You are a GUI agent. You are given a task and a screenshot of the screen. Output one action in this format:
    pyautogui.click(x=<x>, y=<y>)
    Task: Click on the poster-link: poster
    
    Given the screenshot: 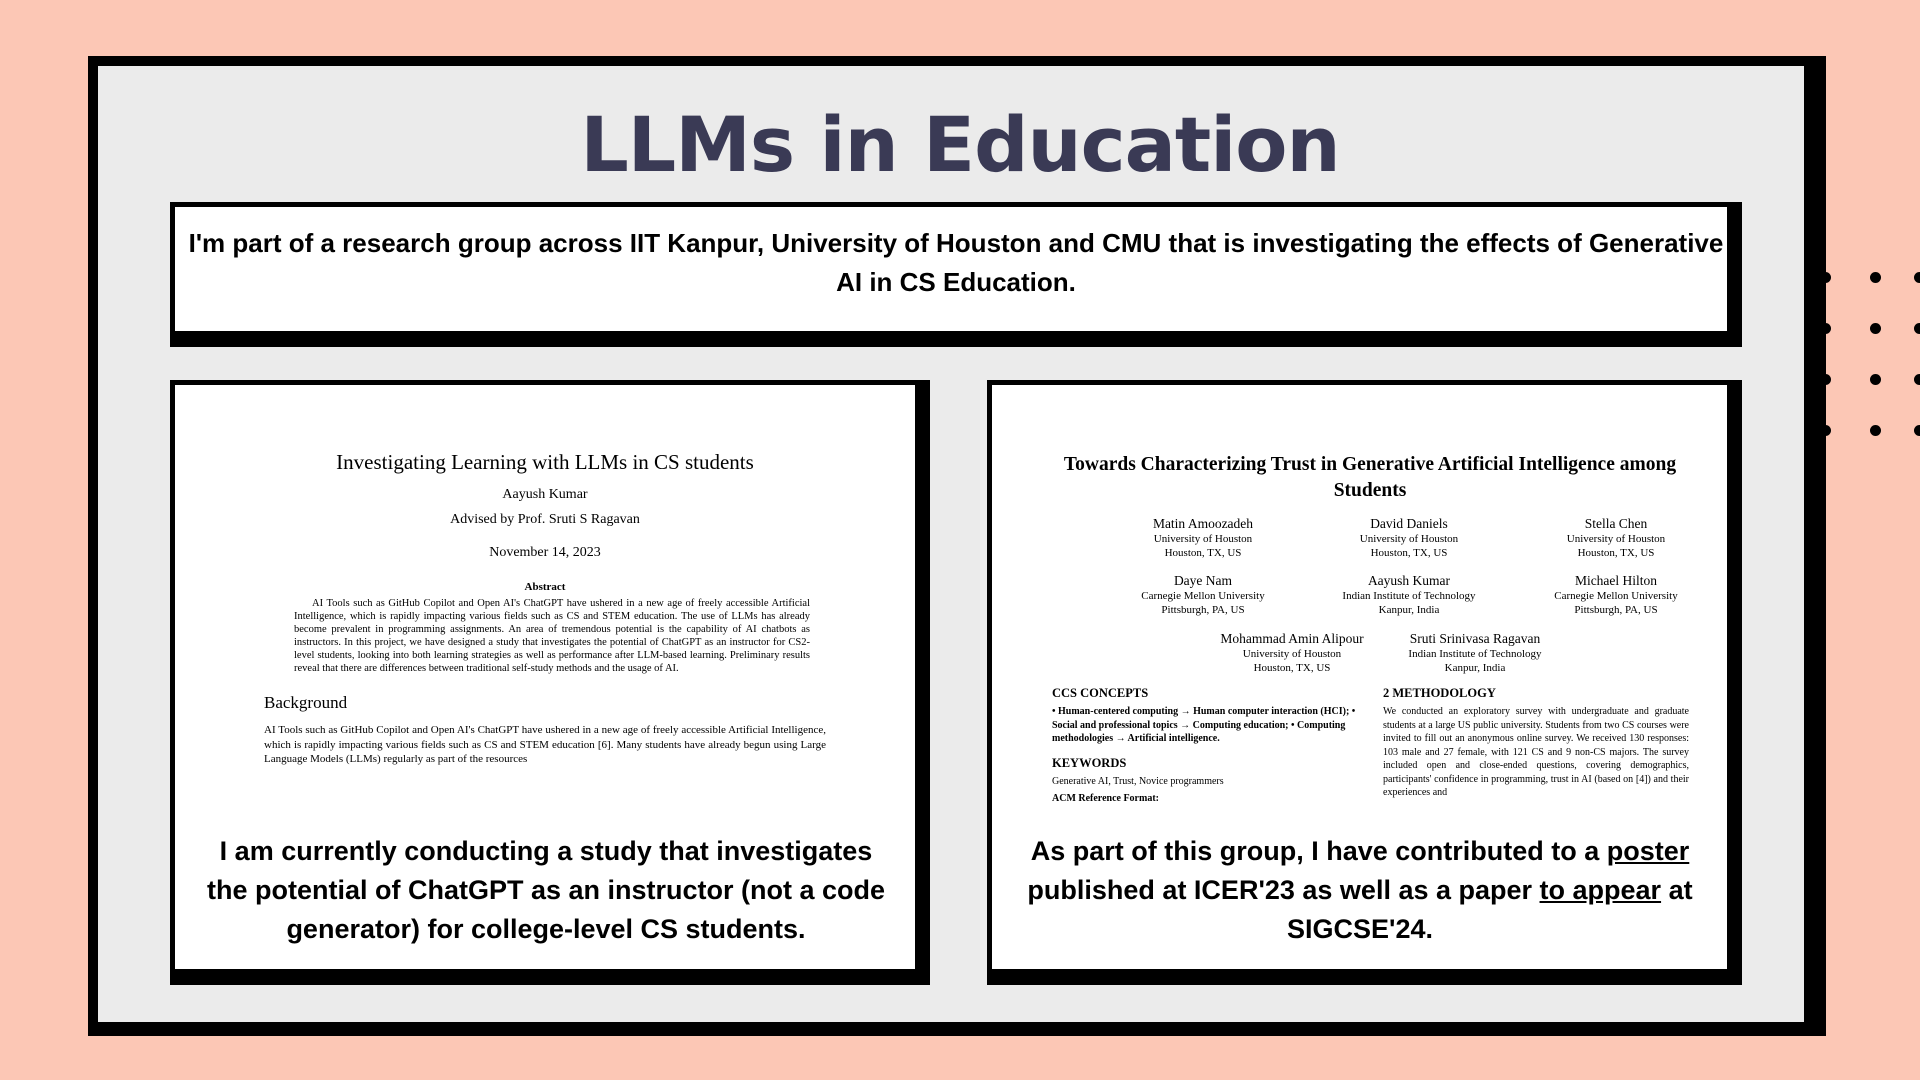 What is the action you would take?
    pyautogui.click(x=1648, y=851)
    